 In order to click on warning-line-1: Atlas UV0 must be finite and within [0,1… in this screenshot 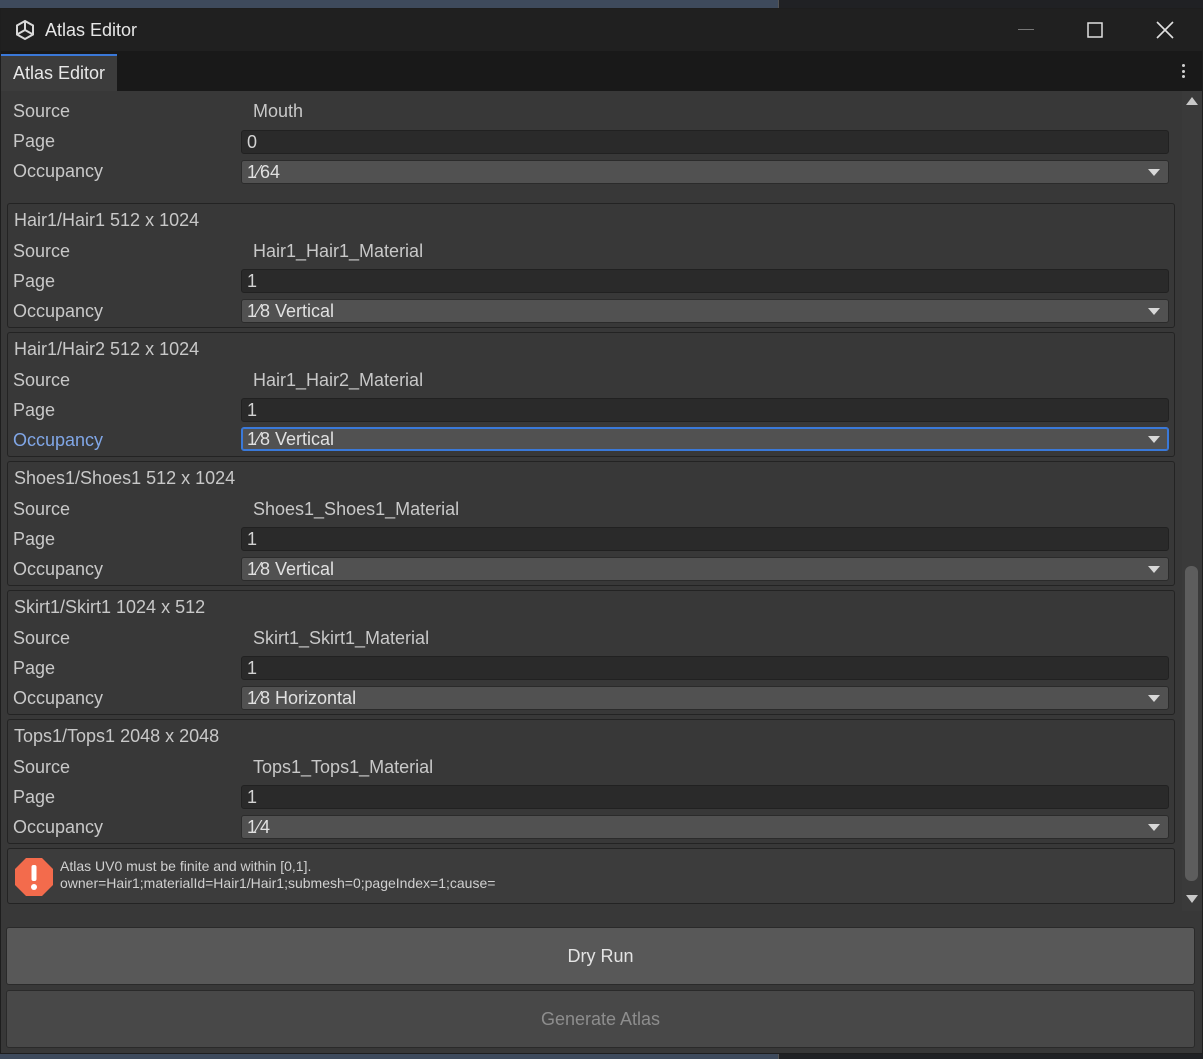, I will do `click(186, 866)`.